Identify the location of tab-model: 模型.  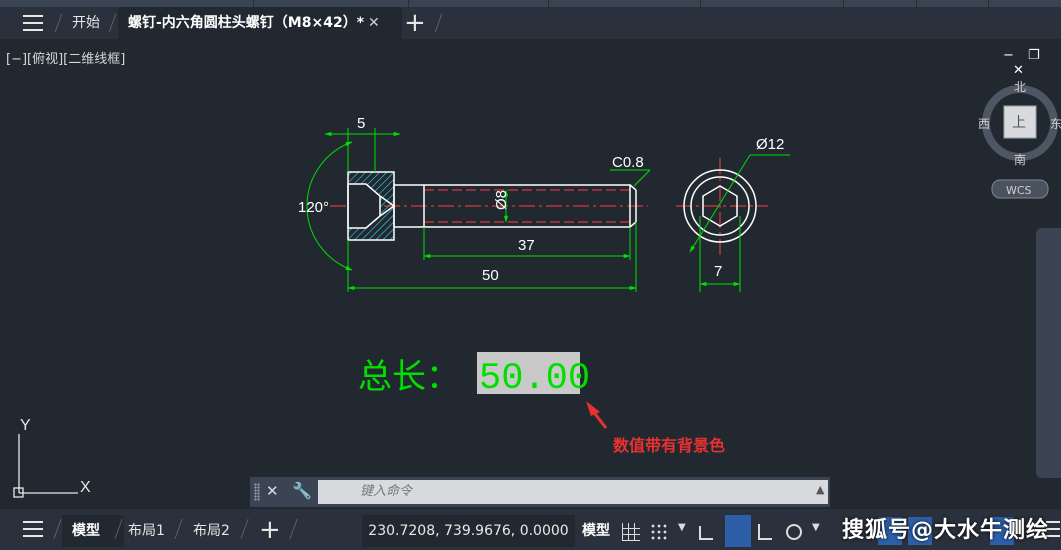
(93, 531).